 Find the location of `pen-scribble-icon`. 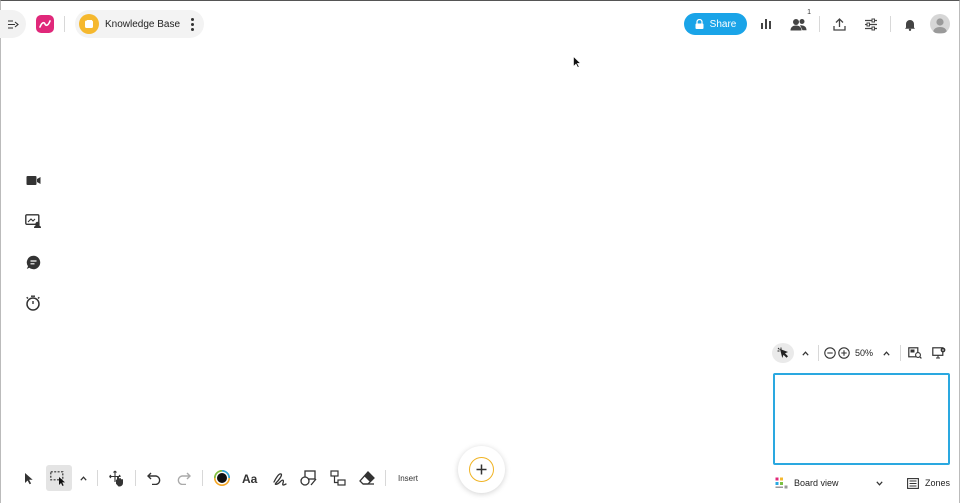

pen-scribble-icon is located at coordinates (280, 479).